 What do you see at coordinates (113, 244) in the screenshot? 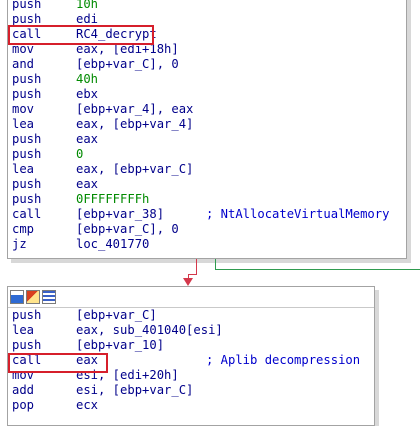
I see `asm-operand: loc_401770` at bounding box center [113, 244].